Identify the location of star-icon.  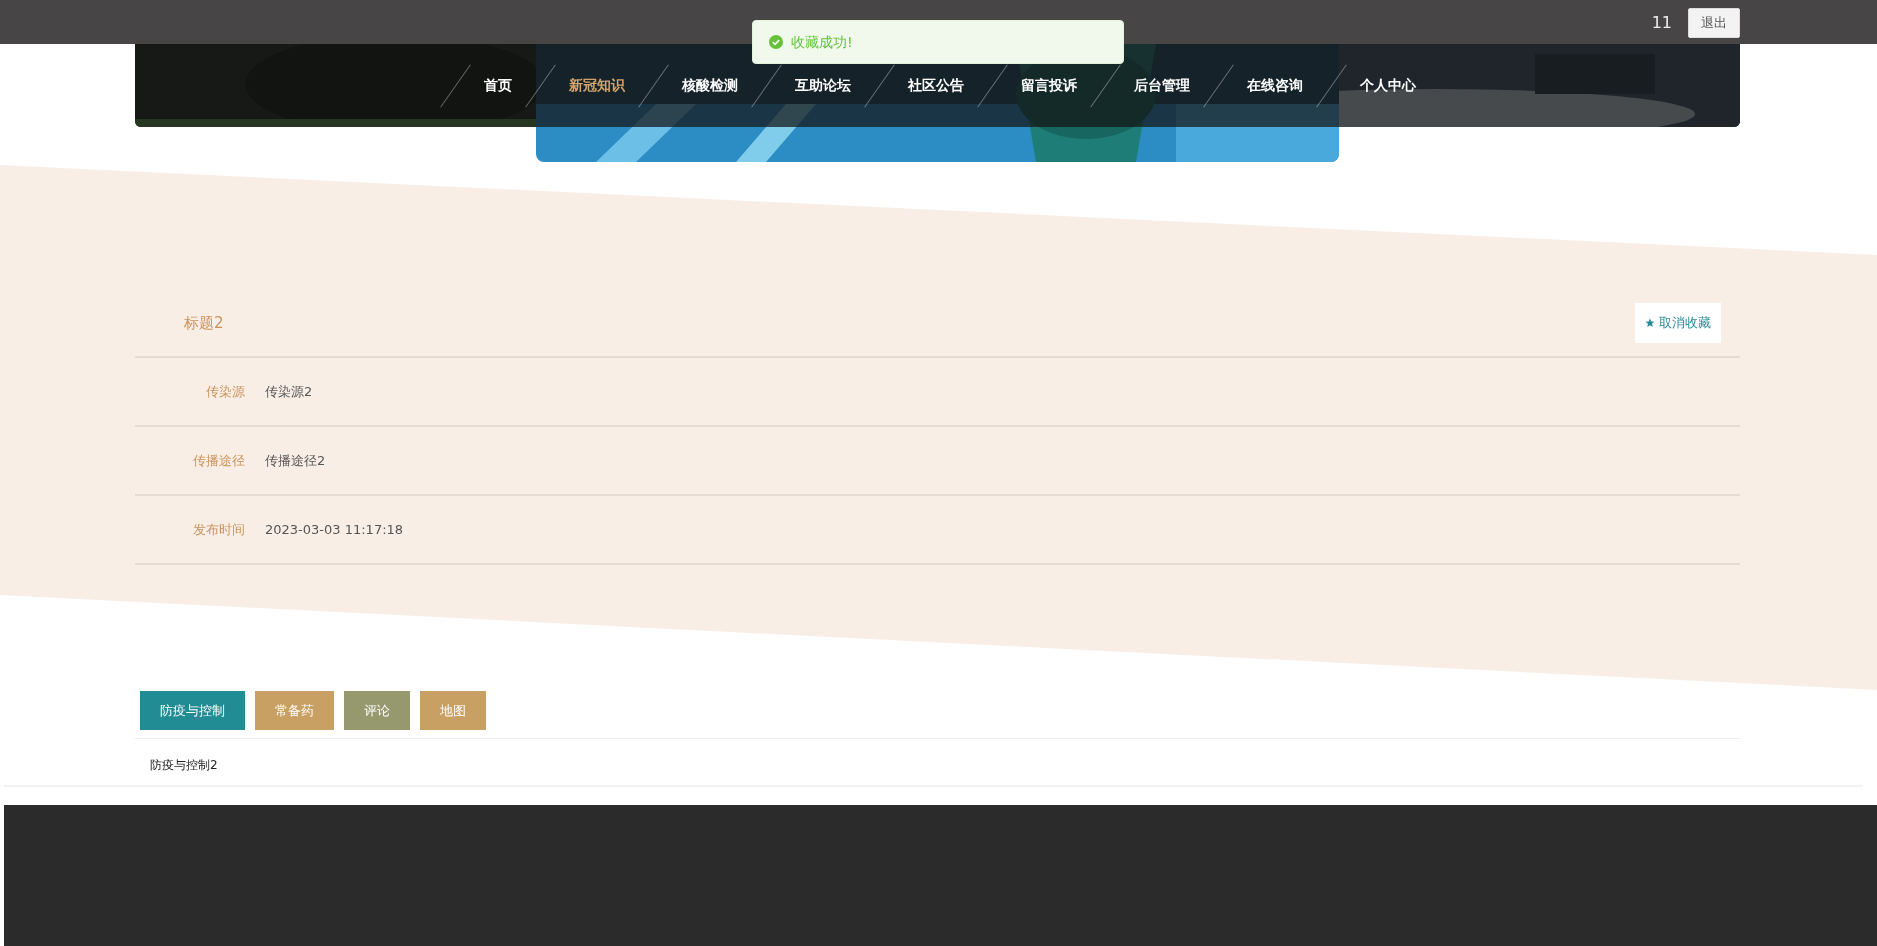
(1650, 323).